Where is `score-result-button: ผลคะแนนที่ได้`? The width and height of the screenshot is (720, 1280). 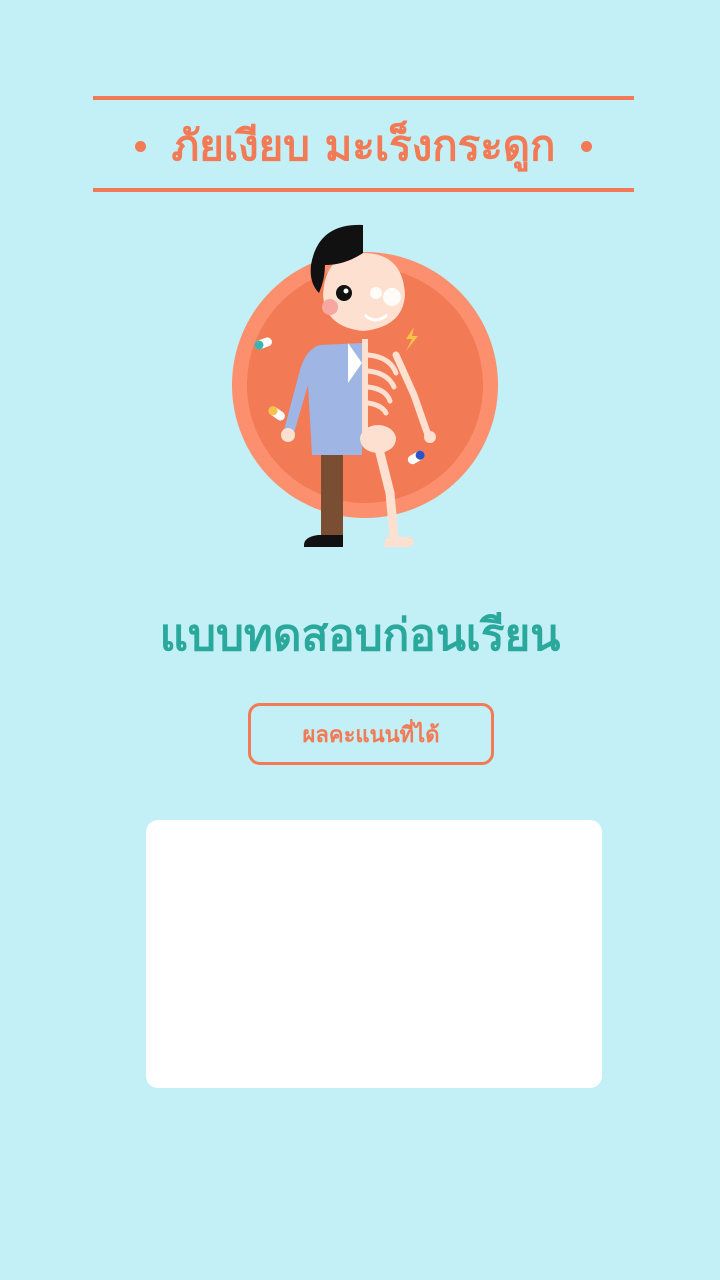 score-result-button: ผลคะแนนที่ได้ is located at coordinates (371, 734).